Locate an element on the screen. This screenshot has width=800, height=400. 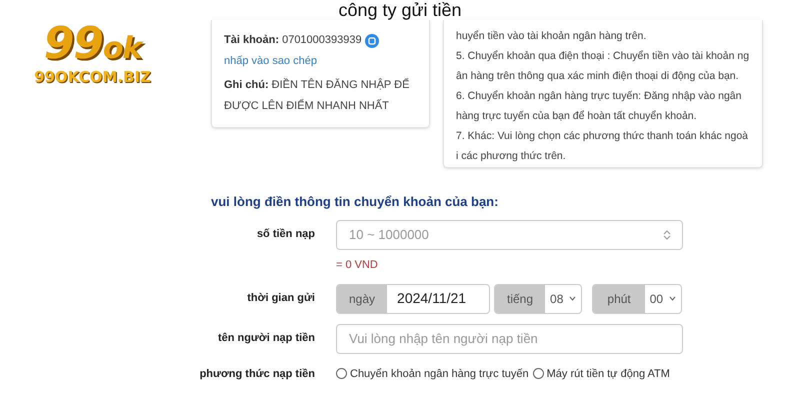
copy-icon is located at coordinates (371, 41).